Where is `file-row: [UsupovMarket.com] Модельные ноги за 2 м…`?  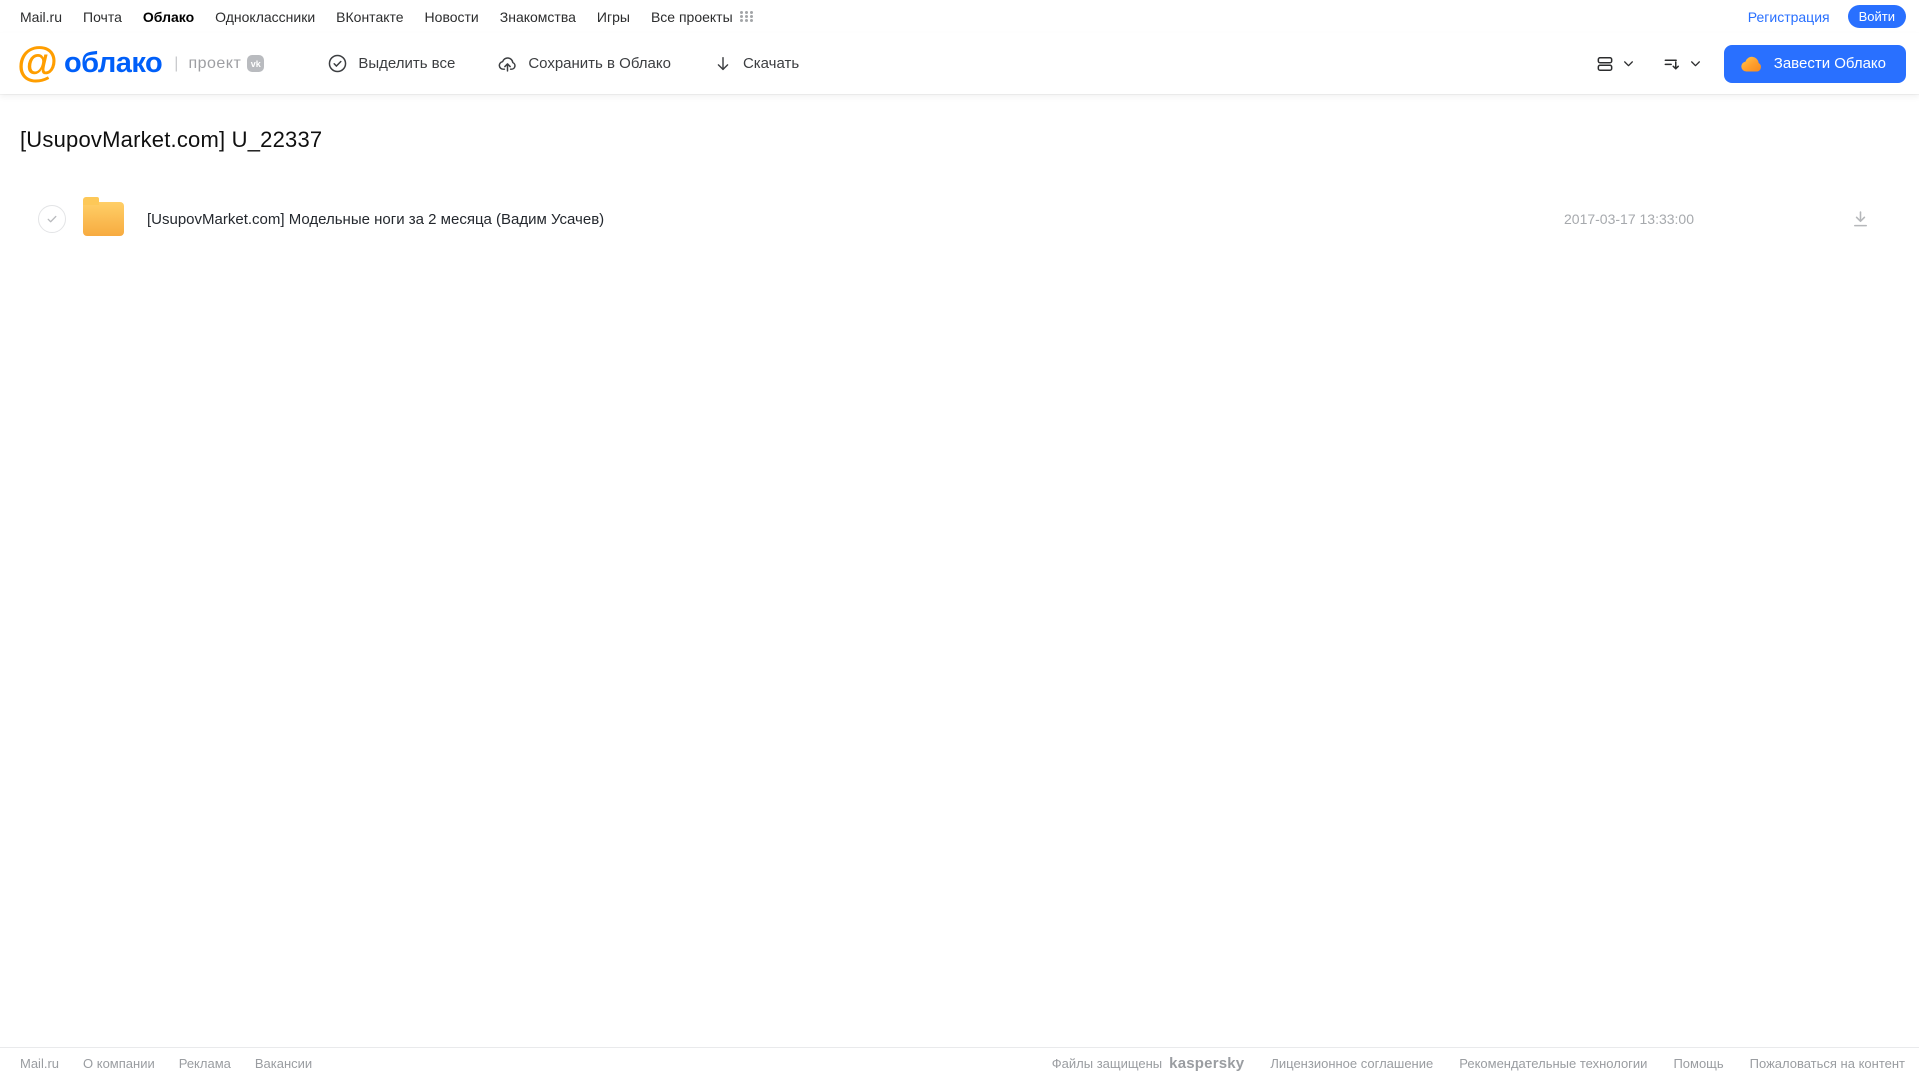 file-row: [UsupovMarket.com] Модельные ноги за 2 м… is located at coordinates (959, 219).